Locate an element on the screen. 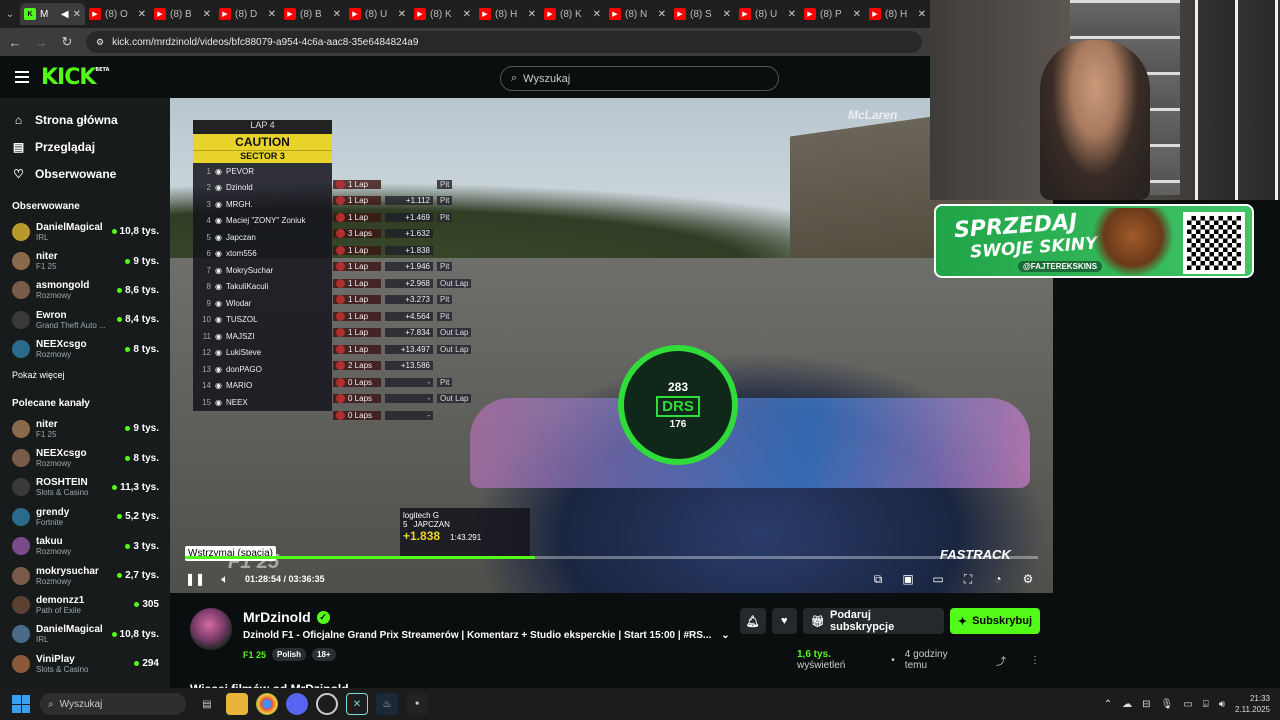 The width and height of the screenshot is (1280, 720). cloud-icon: ☁ is located at coordinates (1127, 704).